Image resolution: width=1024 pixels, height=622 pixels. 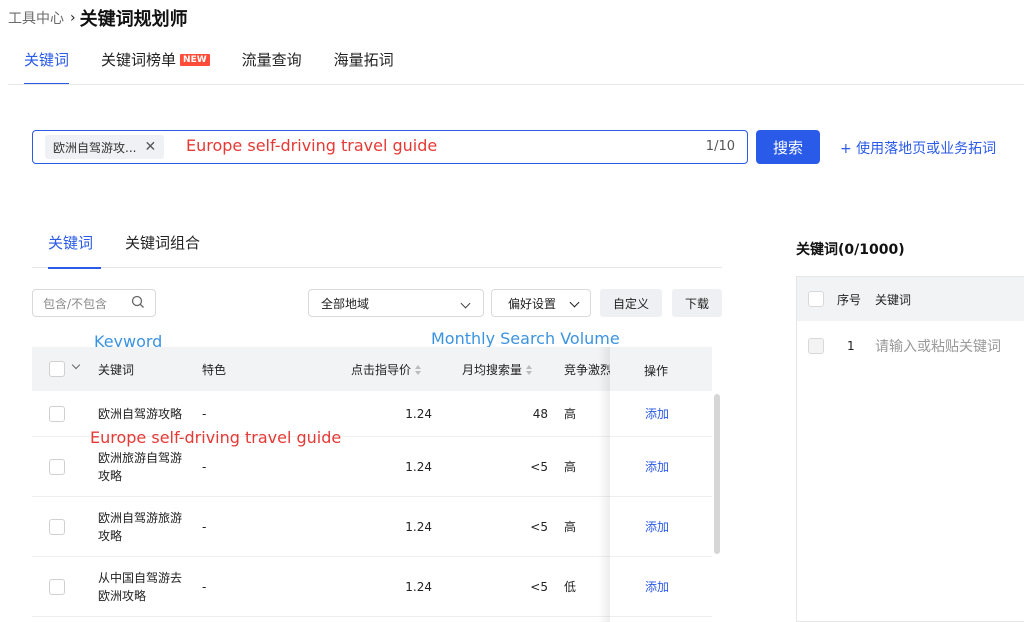 What do you see at coordinates (717, 474) in the screenshot?
I see `table-scrollbar` at bounding box center [717, 474].